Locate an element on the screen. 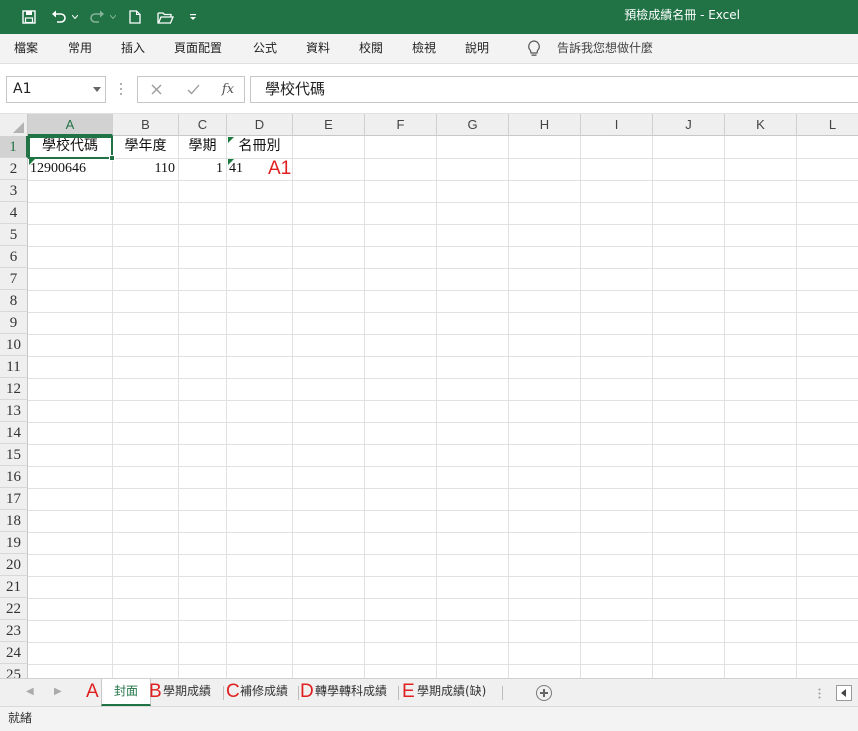 This screenshot has width=858, height=731. row-header-20: 20 is located at coordinates (14, 565).